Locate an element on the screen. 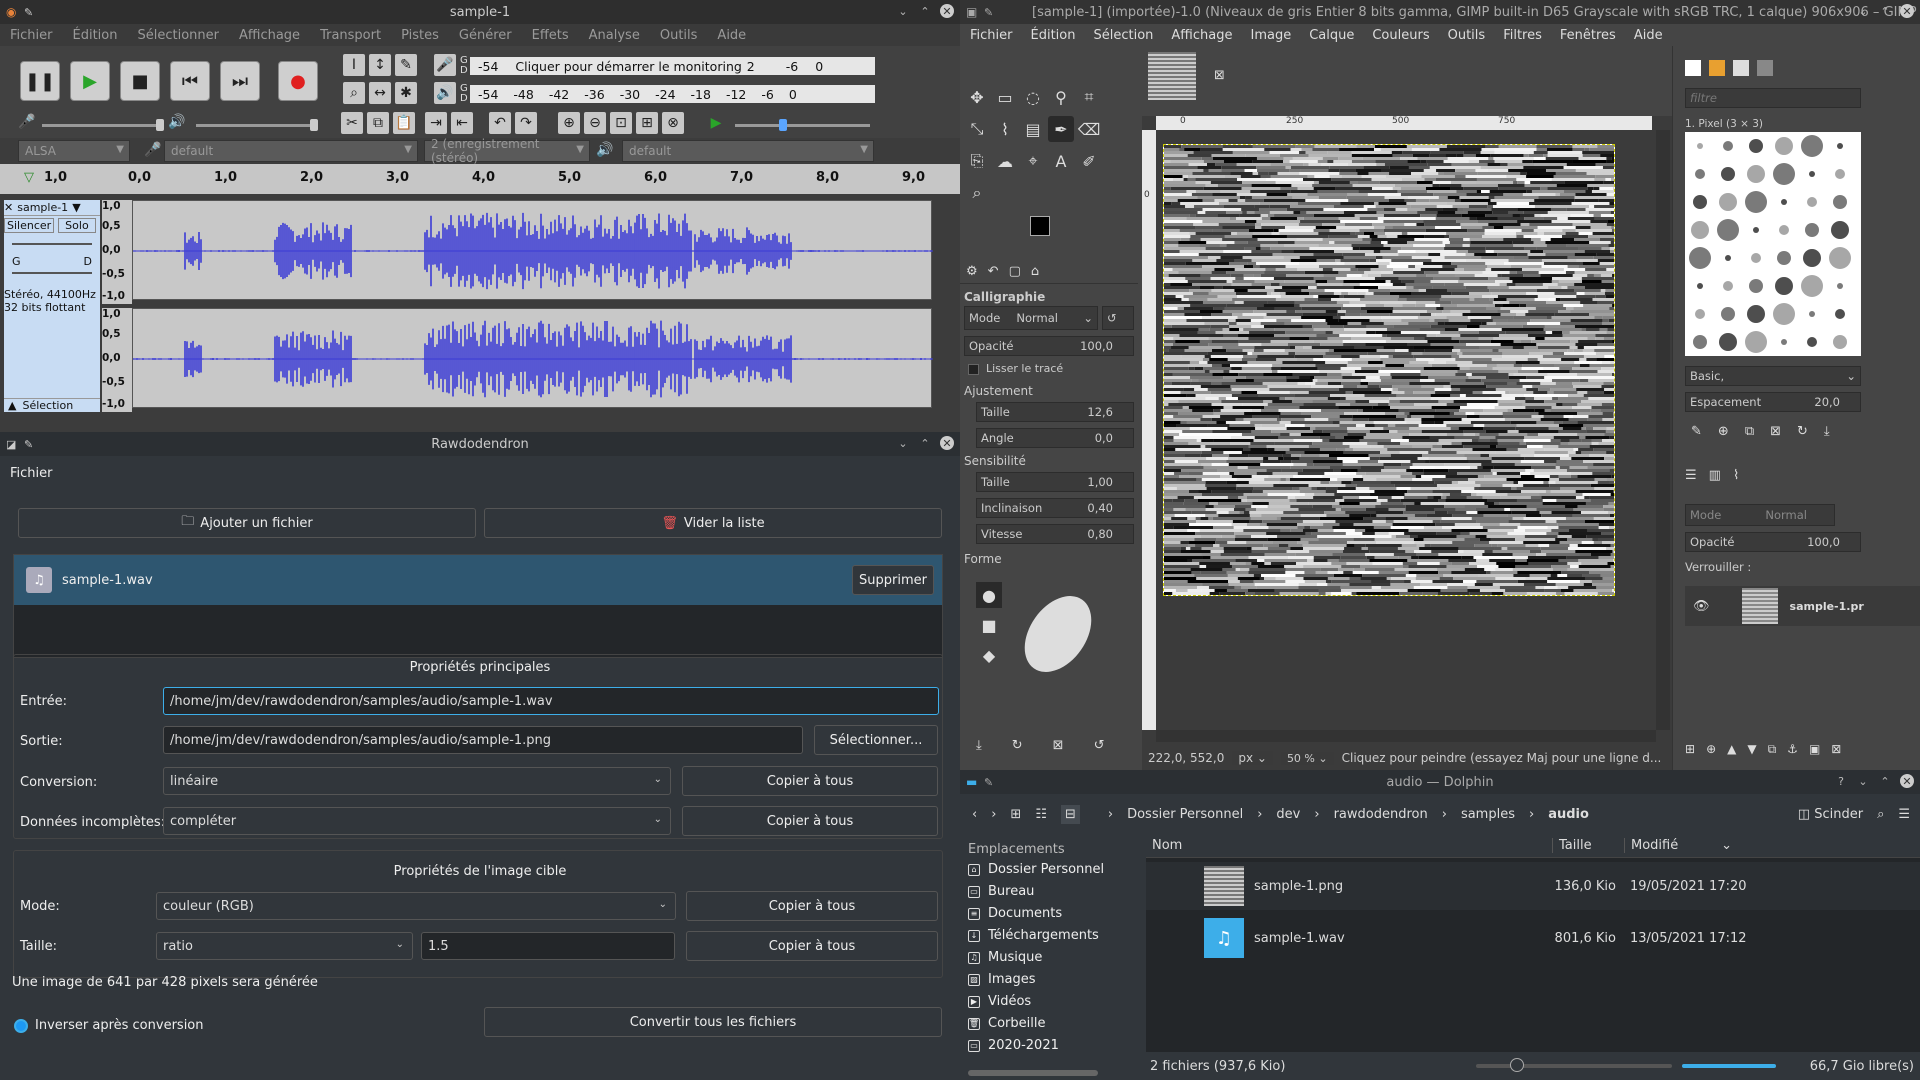 The image size is (1920, 1080). place-documents: ≡ Documents is located at coordinates (1015, 913).